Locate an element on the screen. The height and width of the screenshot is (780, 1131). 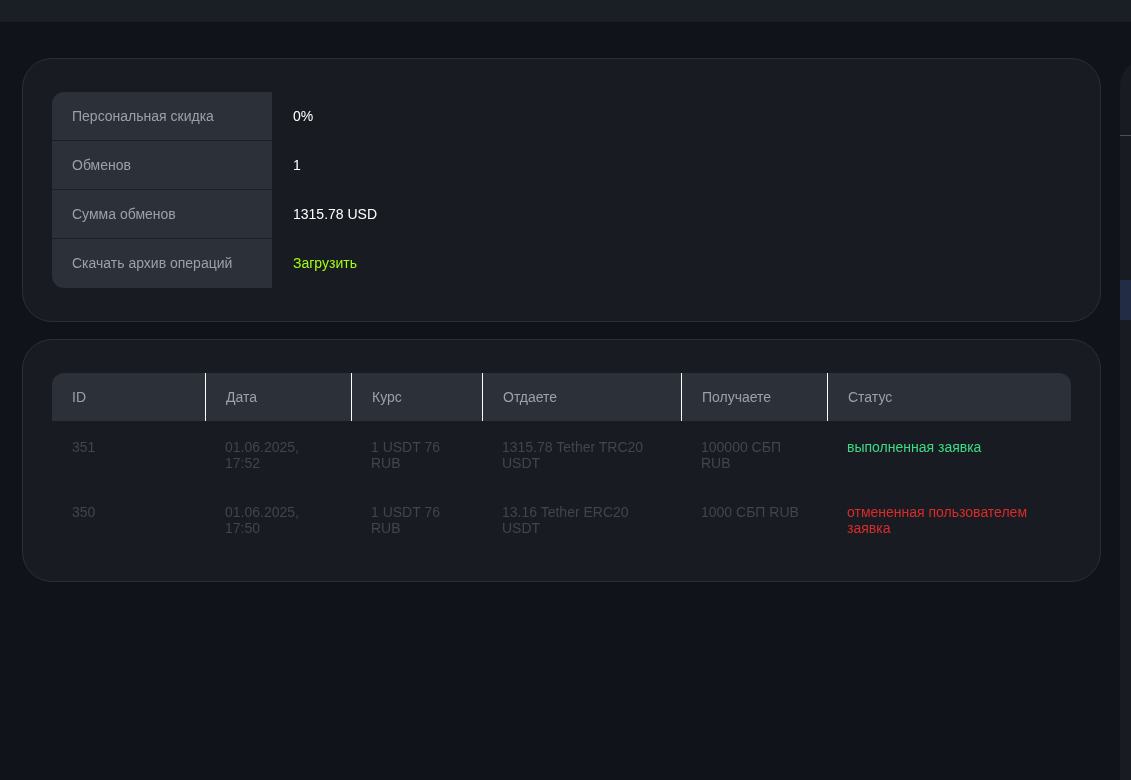
column-header: ID is located at coordinates (79, 397).